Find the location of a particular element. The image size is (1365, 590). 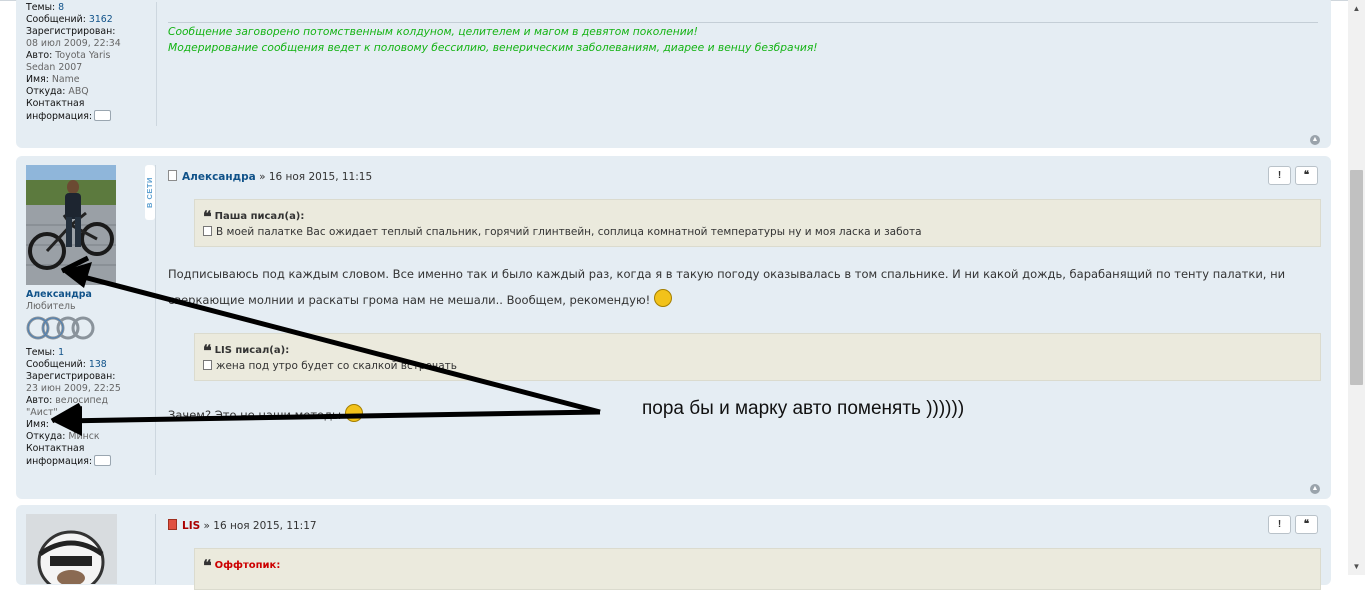

scroll-down-icon: ▼ is located at coordinates (1356, 566).